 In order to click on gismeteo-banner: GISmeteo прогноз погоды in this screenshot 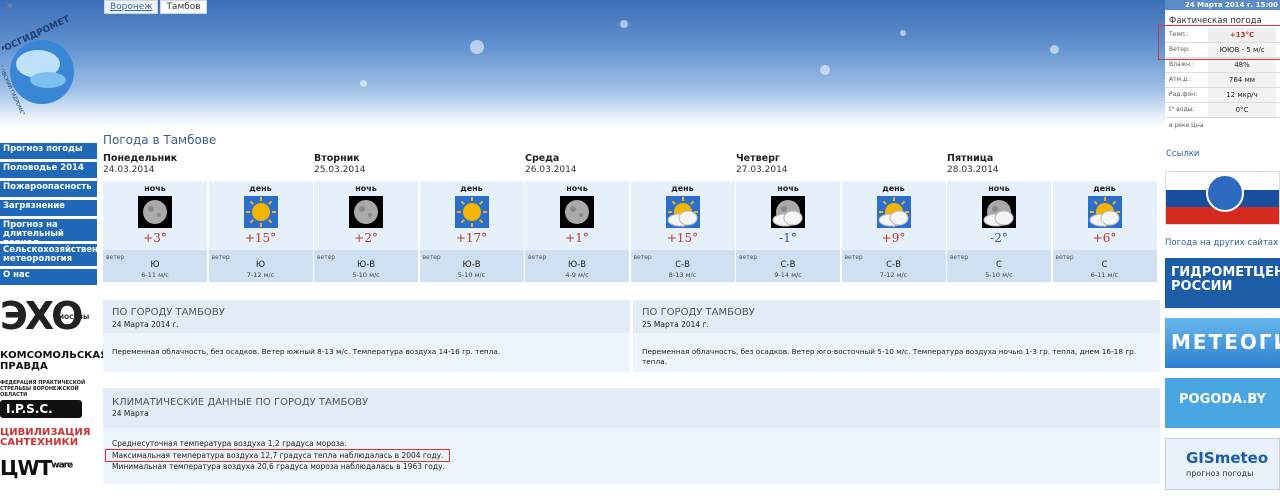, I will do `click(1222, 464)`.